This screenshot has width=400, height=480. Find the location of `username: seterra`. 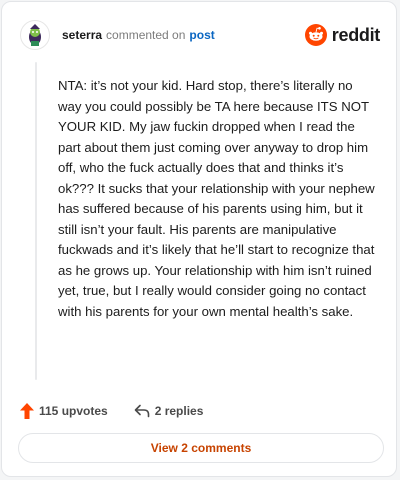

username: seterra is located at coordinates (82, 35).